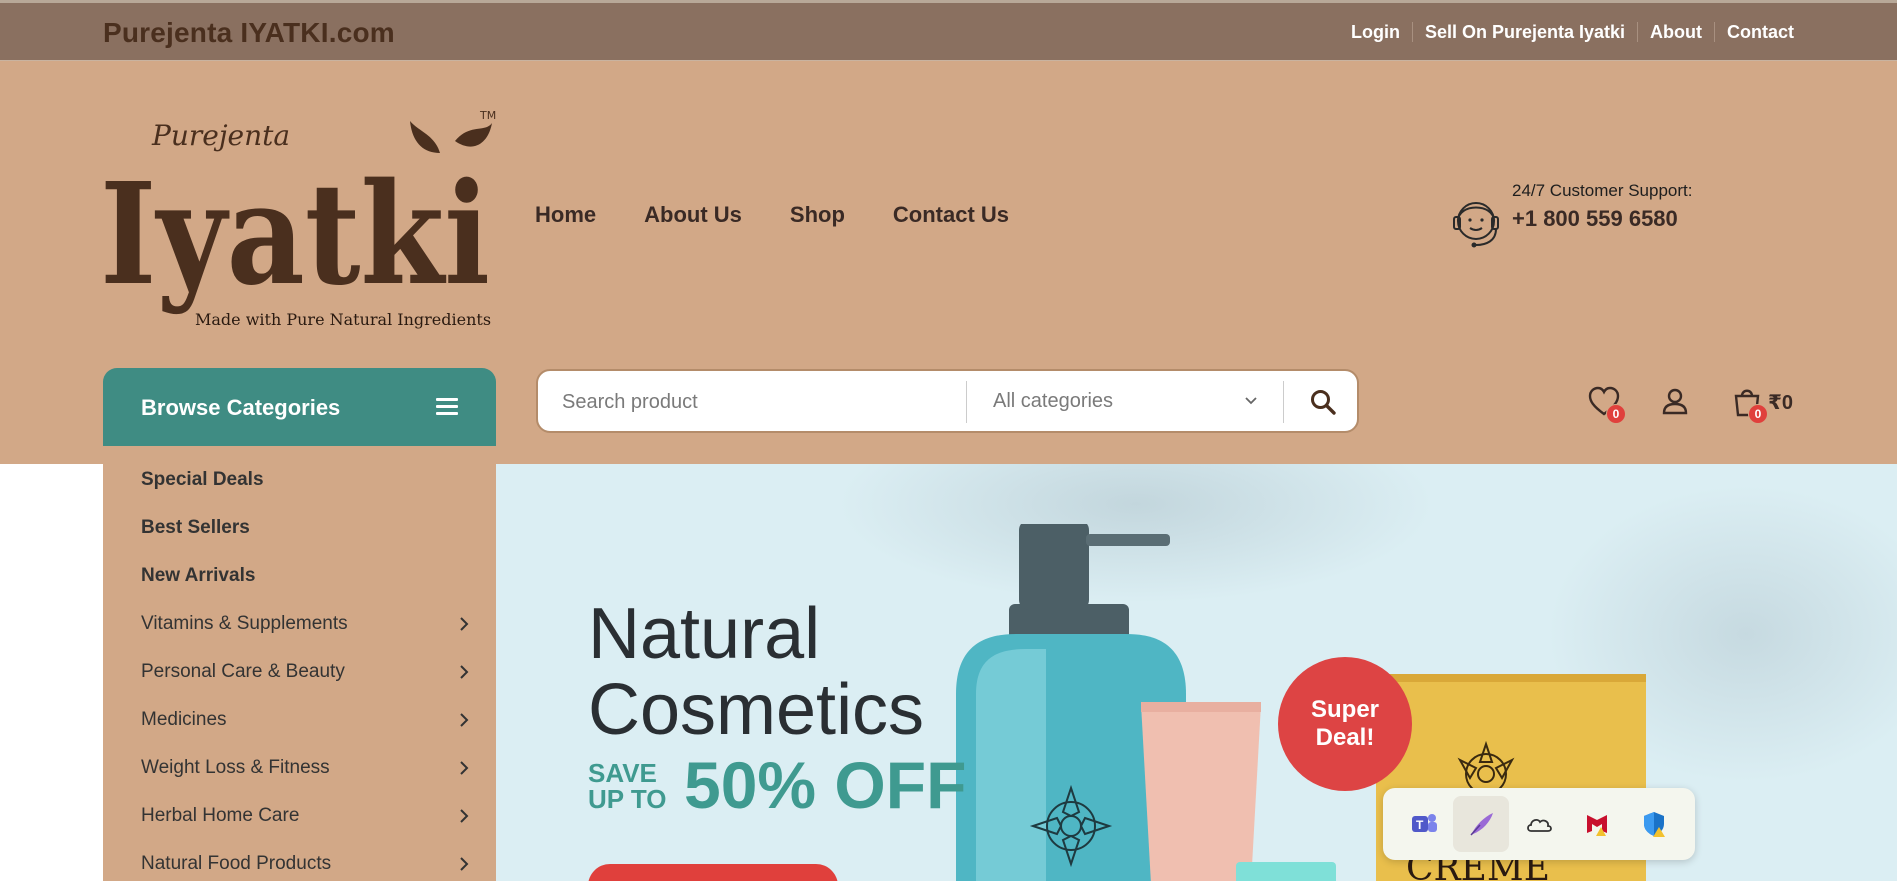 This screenshot has height=881, width=1897. What do you see at coordinates (473, 135) in the screenshot?
I see `leaf-icon` at bounding box center [473, 135].